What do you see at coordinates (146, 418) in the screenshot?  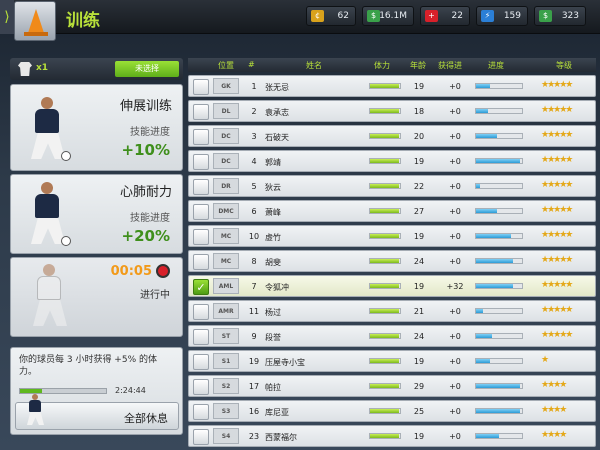 I see `rest-all-label: 全部休息` at bounding box center [146, 418].